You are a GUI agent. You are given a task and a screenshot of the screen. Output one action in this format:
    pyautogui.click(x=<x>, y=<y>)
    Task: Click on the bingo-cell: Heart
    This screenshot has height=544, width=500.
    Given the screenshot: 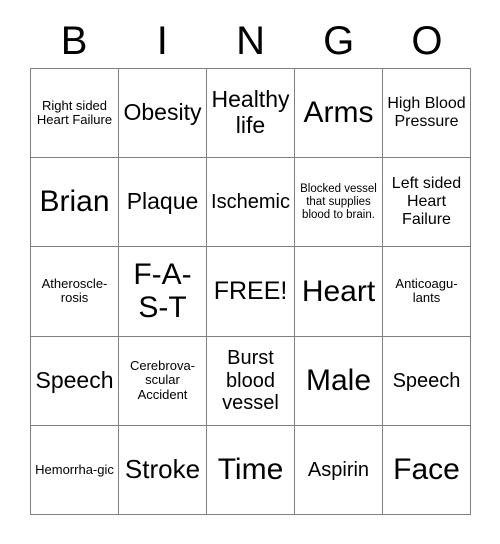 What is the action you would take?
    pyautogui.click(x=339, y=292)
    